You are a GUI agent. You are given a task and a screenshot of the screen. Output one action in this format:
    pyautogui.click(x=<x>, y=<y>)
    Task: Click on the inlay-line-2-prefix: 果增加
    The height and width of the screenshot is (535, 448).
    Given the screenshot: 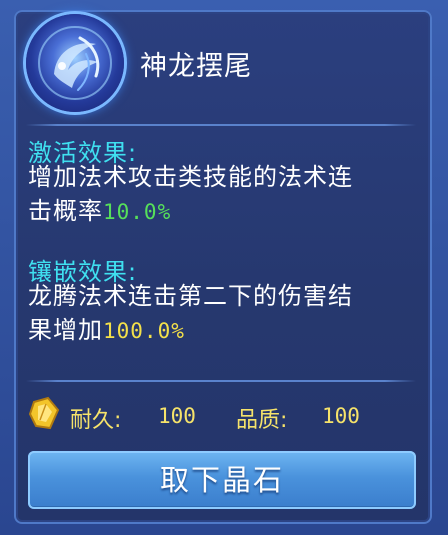 What is the action you would take?
    pyautogui.click(x=65, y=330)
    